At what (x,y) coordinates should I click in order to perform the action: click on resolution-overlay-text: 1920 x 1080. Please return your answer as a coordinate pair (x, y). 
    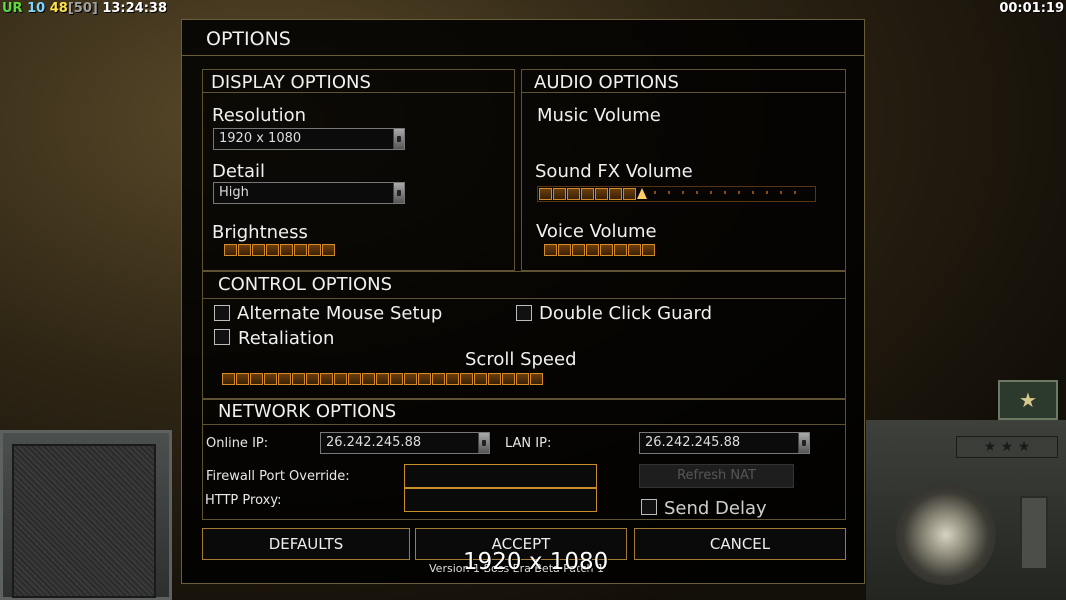
    Looking at the image, I should click on (536, 562).